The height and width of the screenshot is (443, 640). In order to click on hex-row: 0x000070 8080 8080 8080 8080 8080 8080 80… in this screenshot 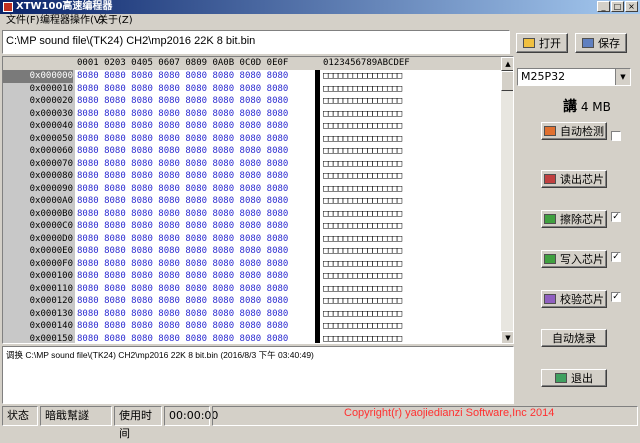, I will do `click(252, 164)`.